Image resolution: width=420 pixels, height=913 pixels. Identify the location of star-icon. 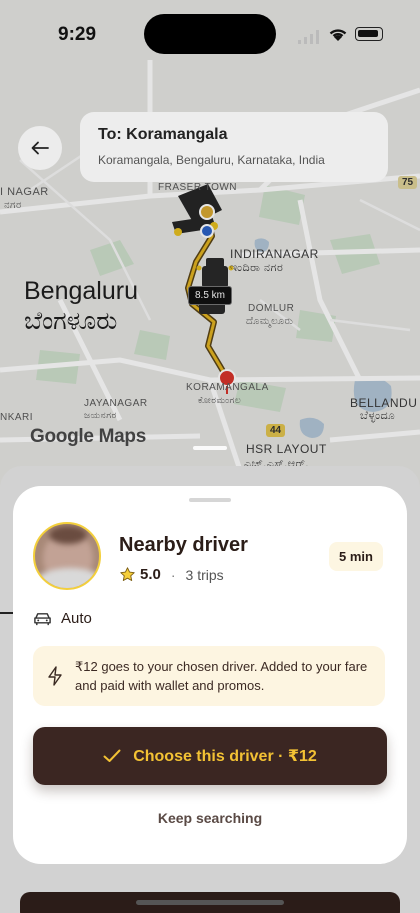
(127, 574).